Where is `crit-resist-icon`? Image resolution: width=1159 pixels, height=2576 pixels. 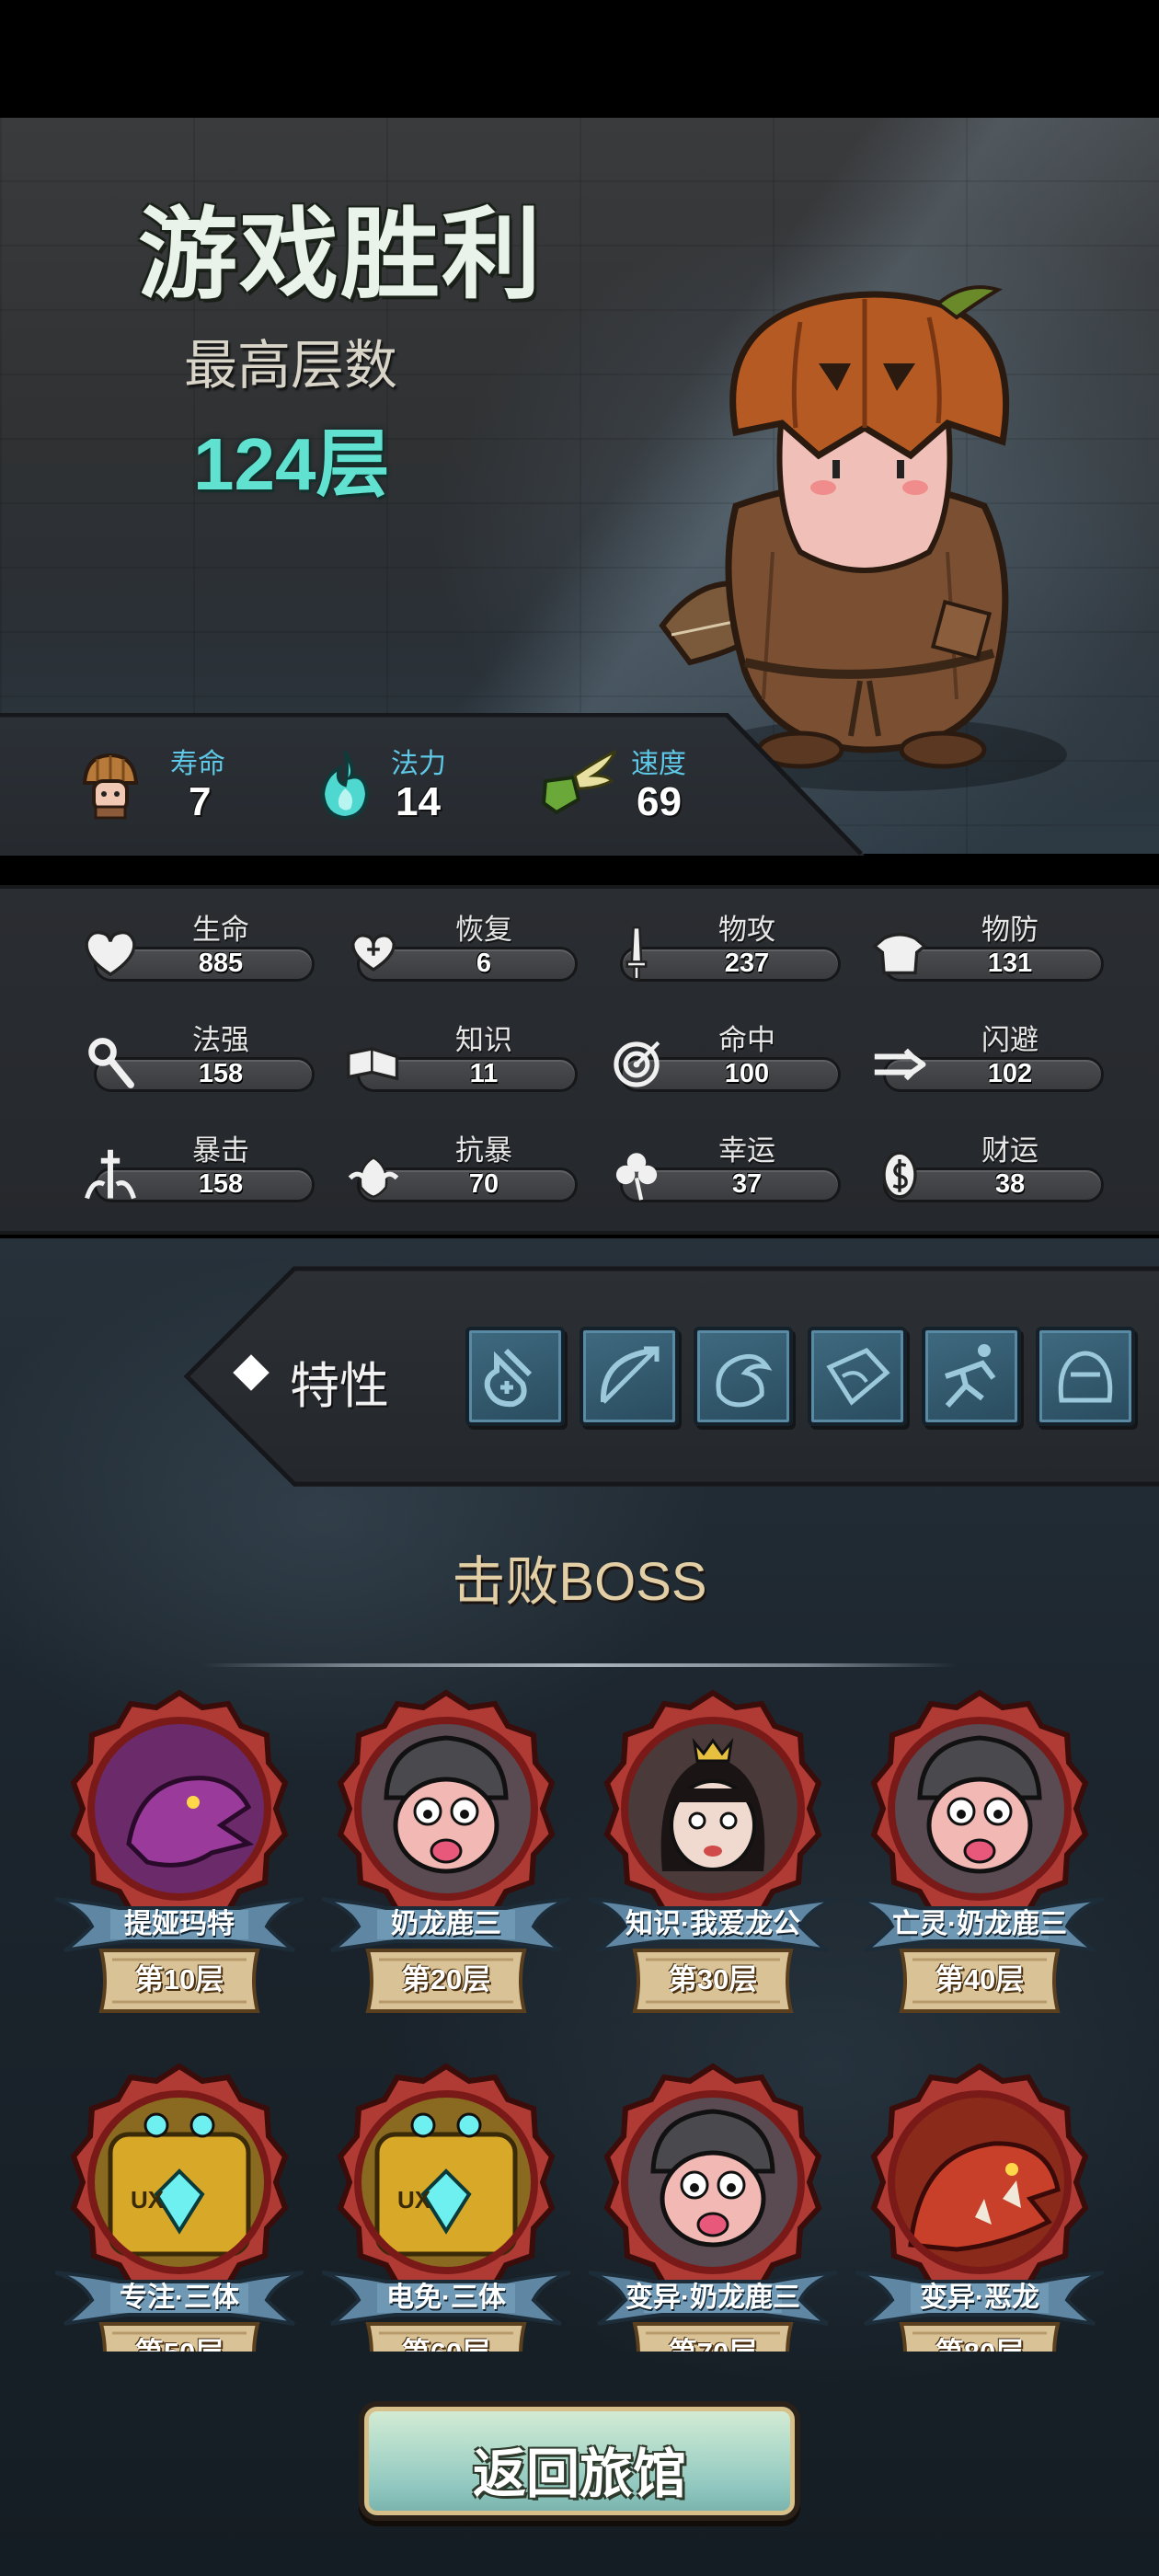 crit-resist-icon is located at coordinates (373, 1177).